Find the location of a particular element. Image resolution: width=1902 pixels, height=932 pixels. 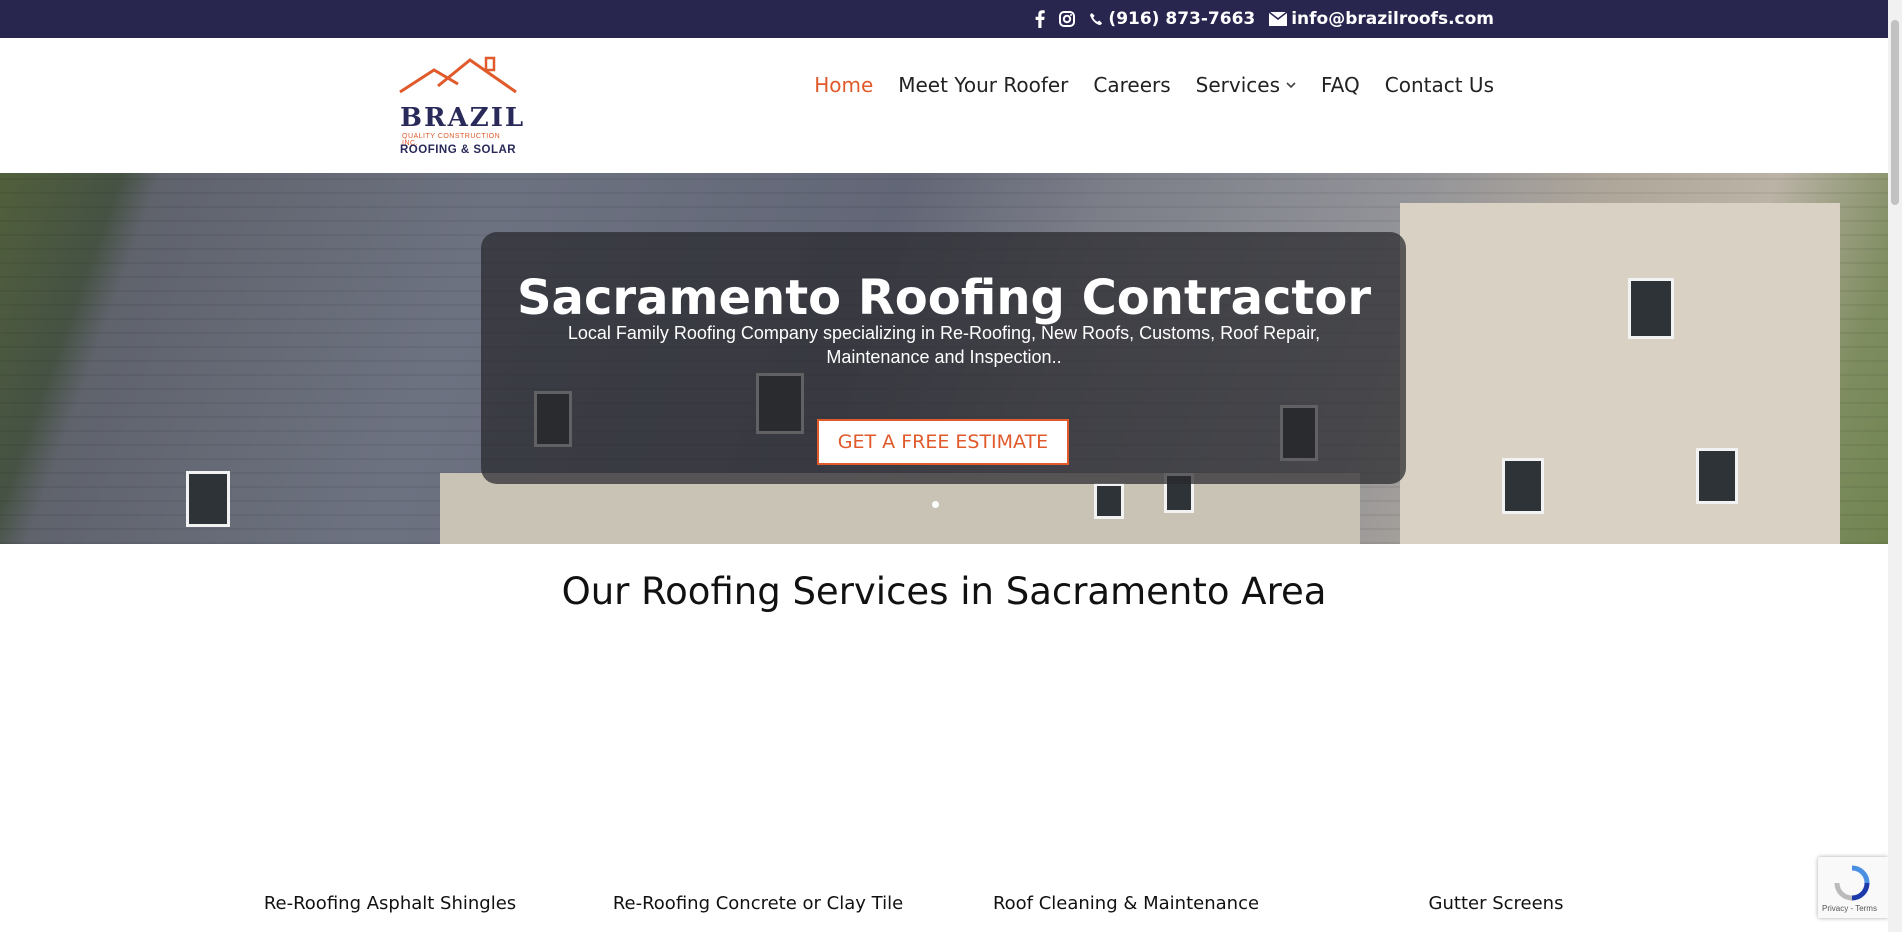

recaptcha-badge: Privacy - Terms is located at coordinates (1853, 887).